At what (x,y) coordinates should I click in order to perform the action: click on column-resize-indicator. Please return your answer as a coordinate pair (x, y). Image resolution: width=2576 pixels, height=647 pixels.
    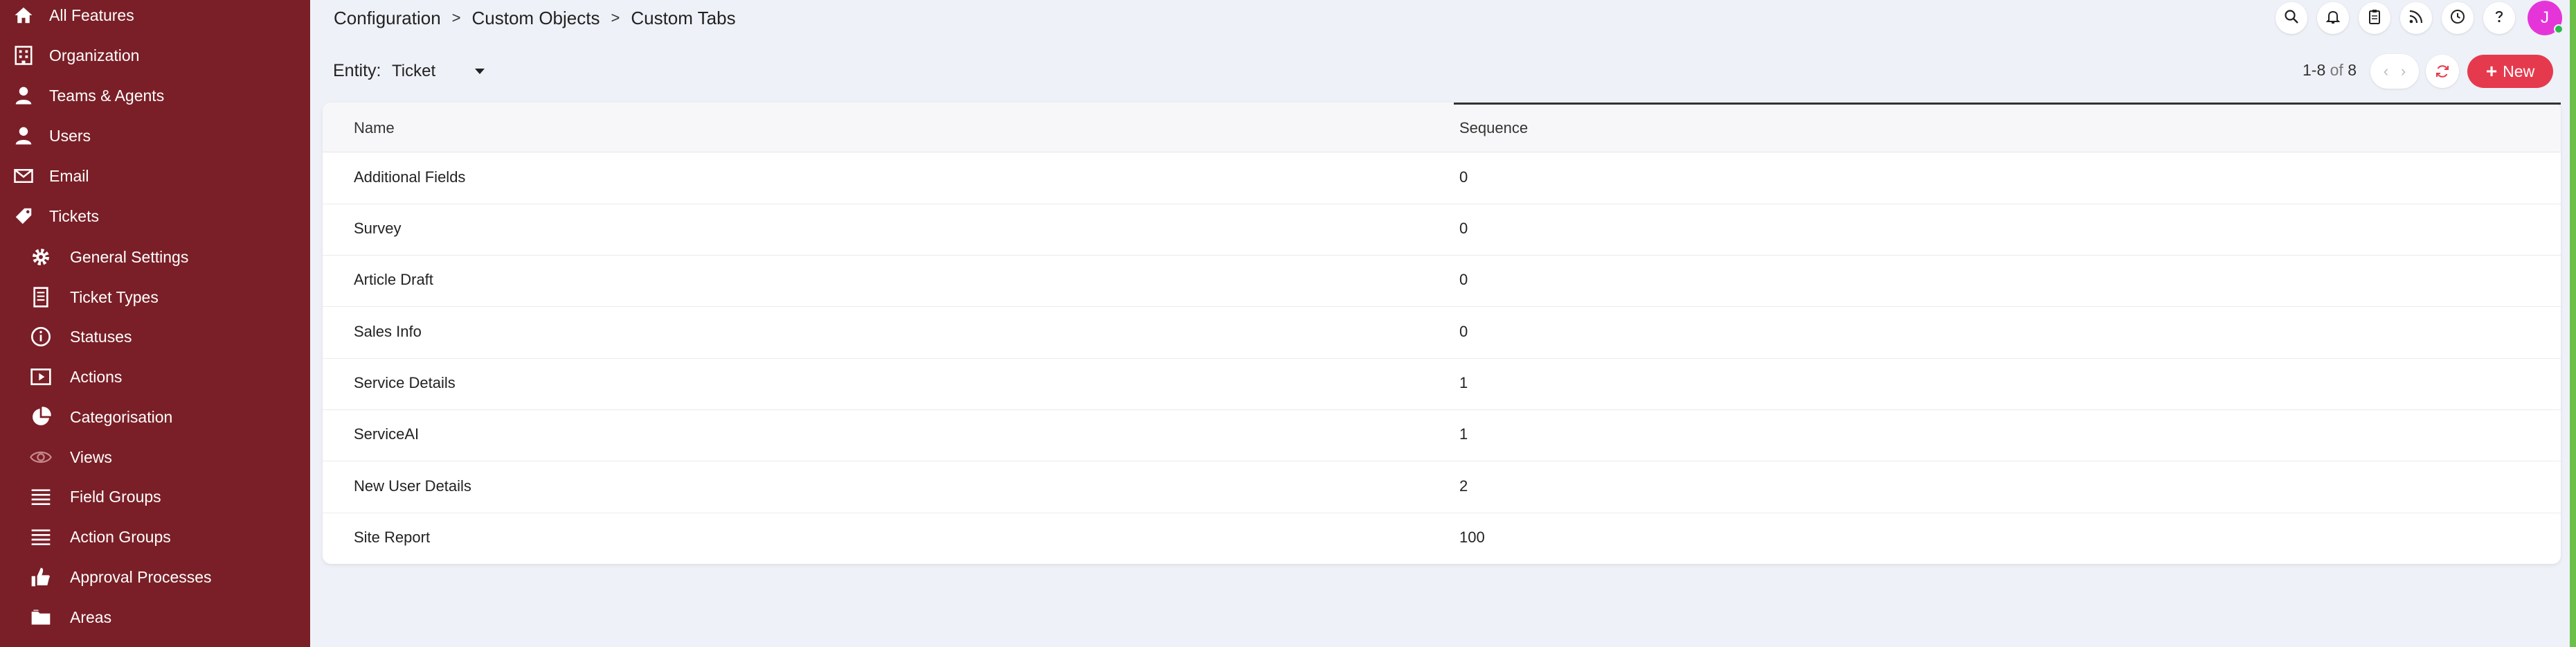
    Looking at the image, I should click on (2008, 104).